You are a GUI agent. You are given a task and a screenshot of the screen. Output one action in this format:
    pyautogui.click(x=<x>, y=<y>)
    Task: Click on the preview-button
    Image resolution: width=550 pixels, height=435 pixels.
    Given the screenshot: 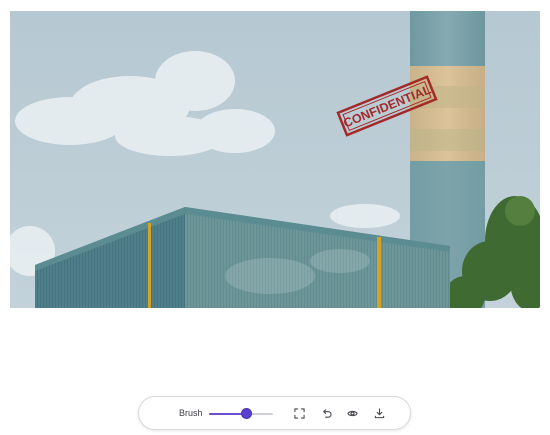 What is the action you would take?
    pyautogui.click(x=352, y=413)
    